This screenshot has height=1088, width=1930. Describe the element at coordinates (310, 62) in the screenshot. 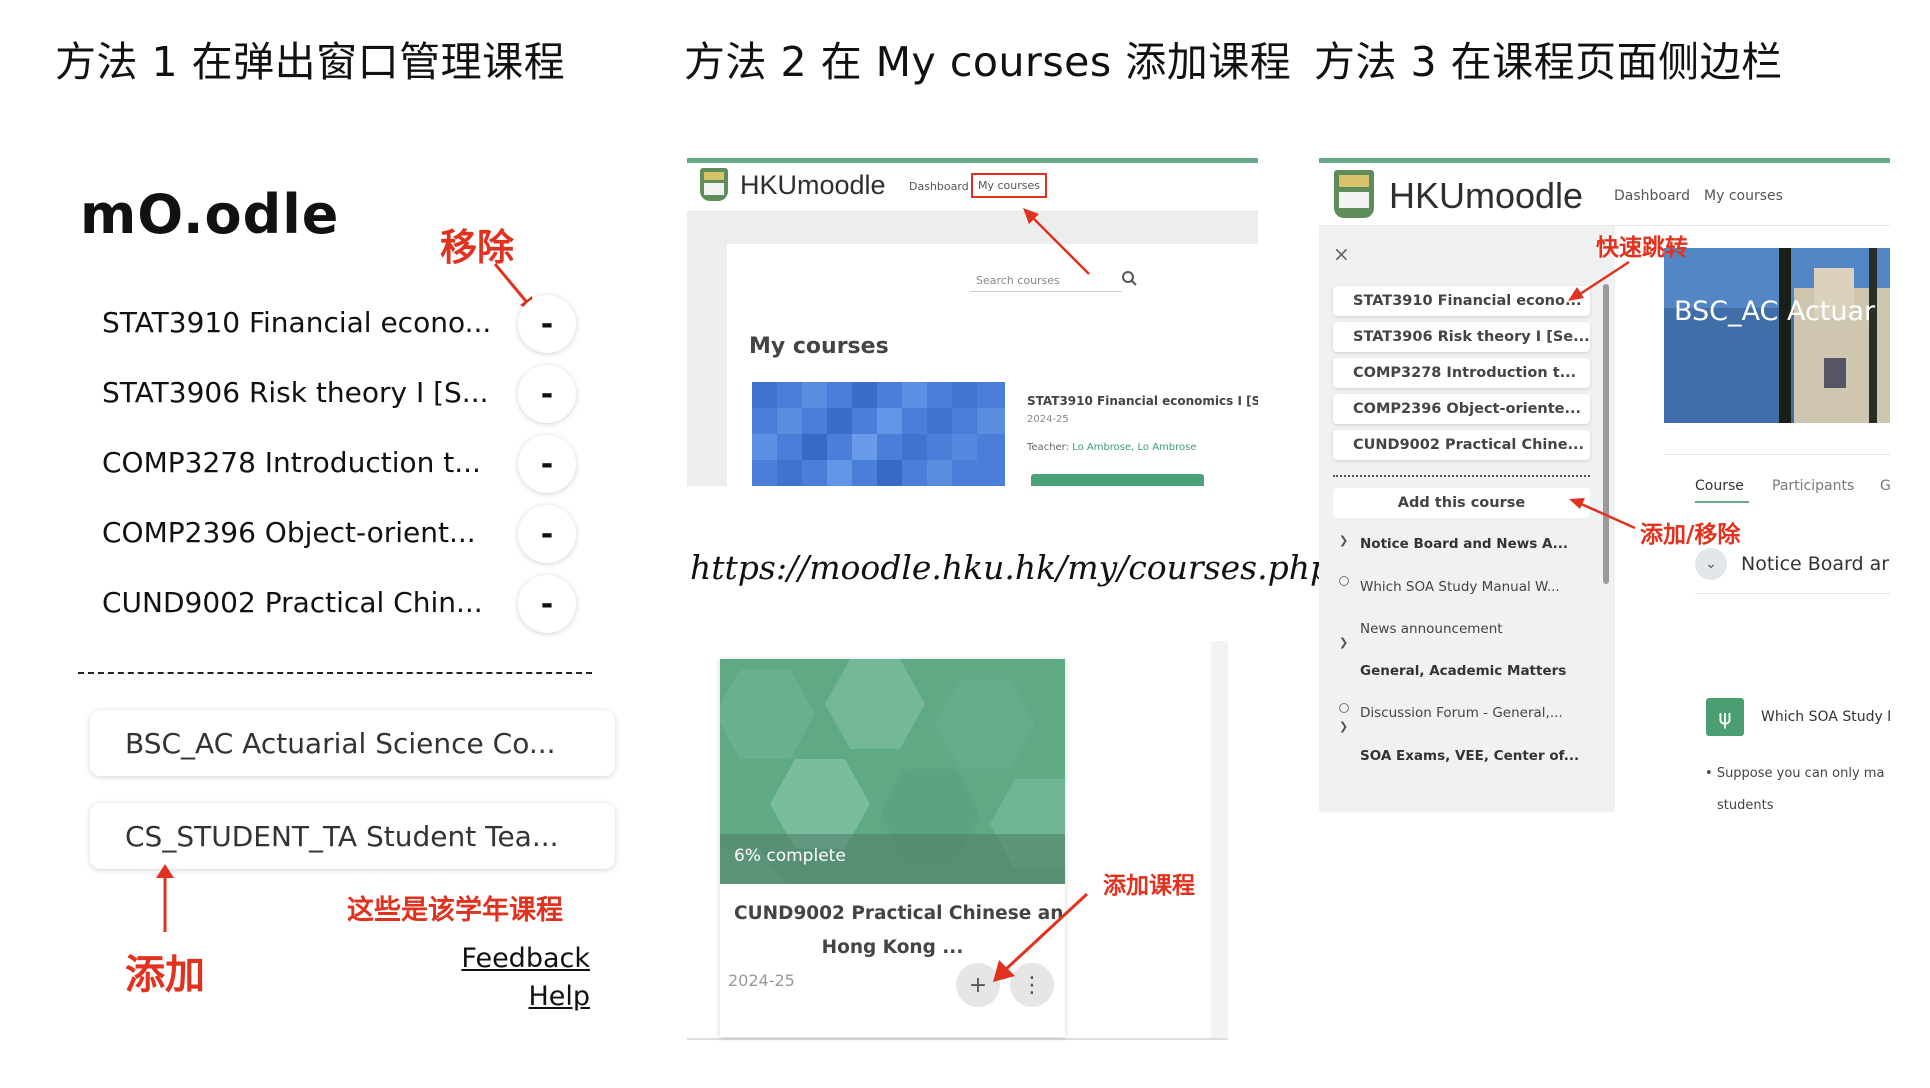

I see `method1-heading: 方法 1 在弹出窗口管理课程` at that location.